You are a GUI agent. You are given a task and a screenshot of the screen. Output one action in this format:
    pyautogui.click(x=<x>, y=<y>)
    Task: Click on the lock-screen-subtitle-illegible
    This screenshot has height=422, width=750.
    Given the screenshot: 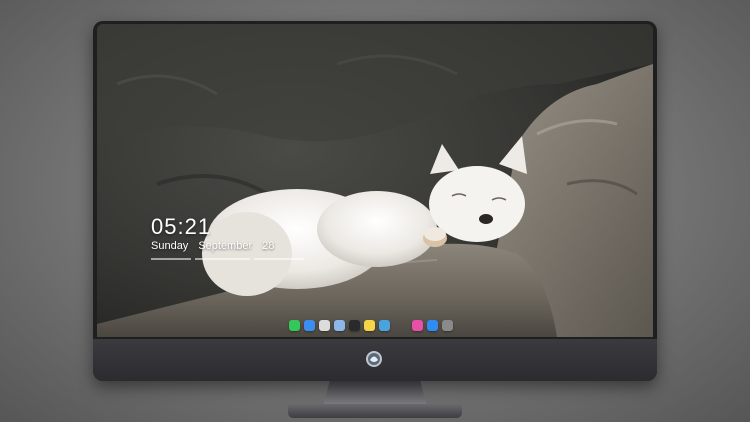 What is the action you would take?
    pyautogui.click(x=227, y=259)
    